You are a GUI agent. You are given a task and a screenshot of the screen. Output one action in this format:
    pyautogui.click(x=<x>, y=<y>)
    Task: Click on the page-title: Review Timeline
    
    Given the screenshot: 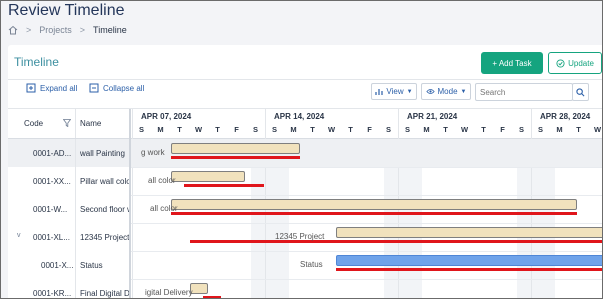 What is the action you would take?
    pyautogui.click(x=66, y=10)
    